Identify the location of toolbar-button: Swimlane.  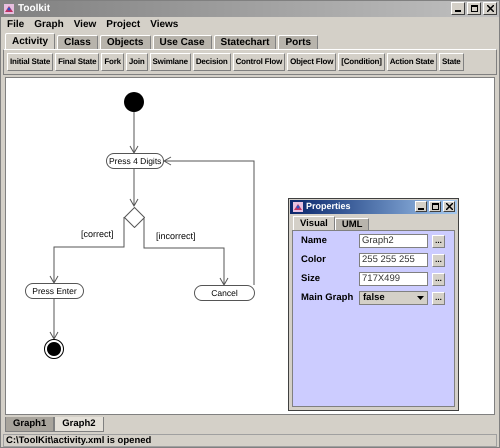
(170, 61).